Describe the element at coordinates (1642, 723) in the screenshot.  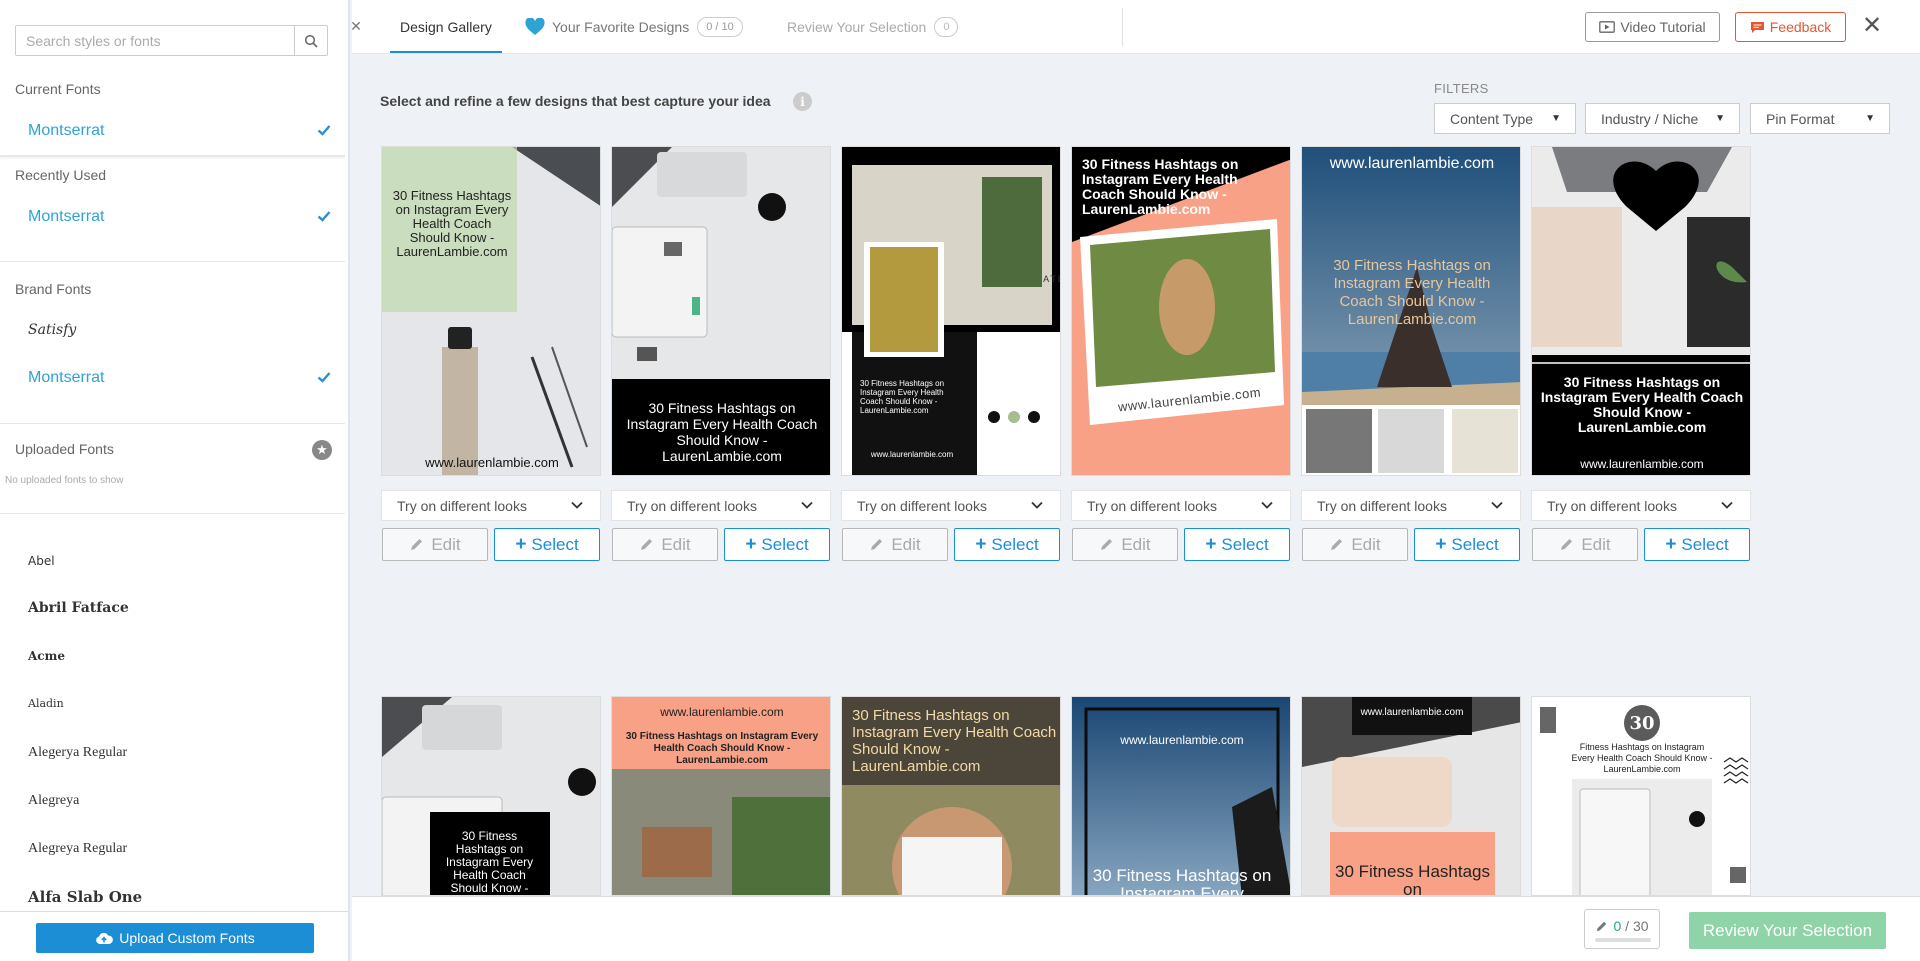
I see `card-number: 30` at that location.